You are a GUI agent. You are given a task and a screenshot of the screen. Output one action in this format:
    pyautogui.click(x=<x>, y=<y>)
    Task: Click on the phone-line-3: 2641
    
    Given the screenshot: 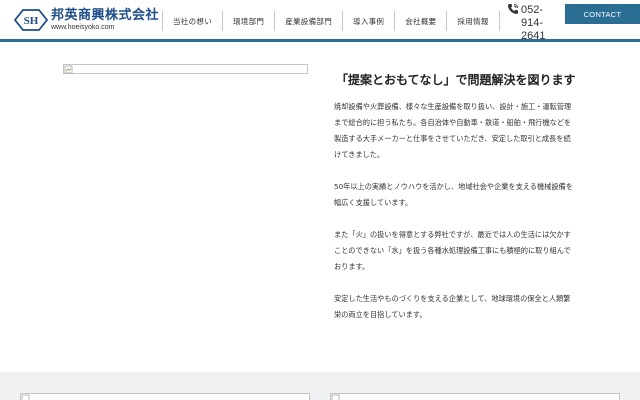 What is the action you would take?
    pyautogui.click(x=533, y=36)
    